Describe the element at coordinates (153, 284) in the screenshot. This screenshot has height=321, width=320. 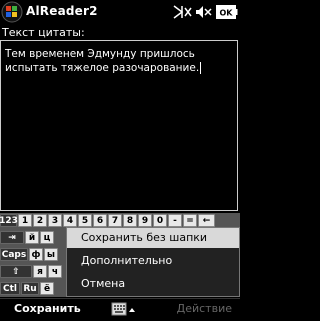
I see `menu-item-cancel: Отмена` at that location.